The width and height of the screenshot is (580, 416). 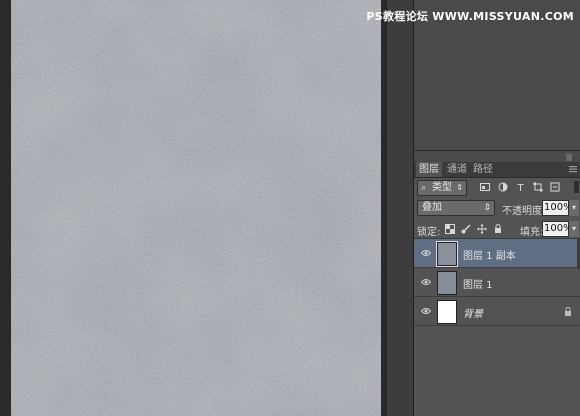 What do you see at coordinates (568, 311) in the screenshot?
I see `lock-icon` at bounding box center [568, 311].